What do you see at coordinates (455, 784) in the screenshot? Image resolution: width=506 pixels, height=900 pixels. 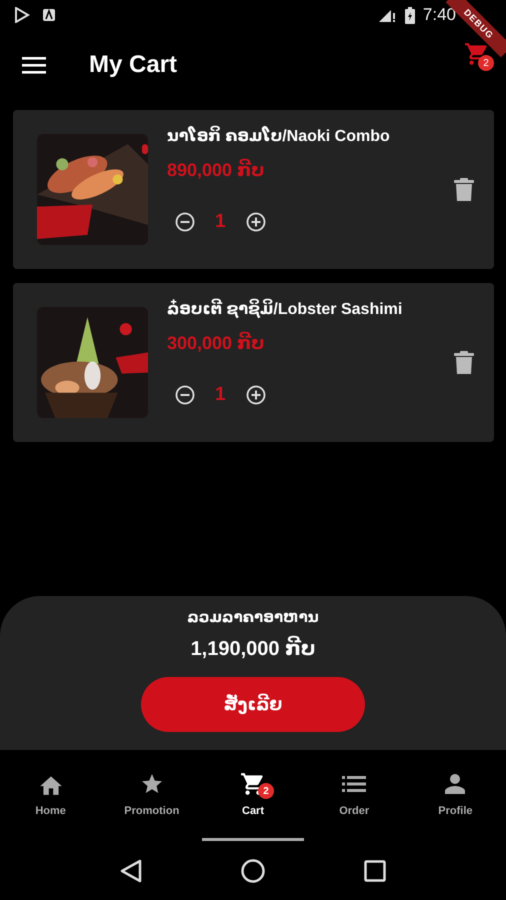 I see `person-icon` at bounding box center [455, 784].